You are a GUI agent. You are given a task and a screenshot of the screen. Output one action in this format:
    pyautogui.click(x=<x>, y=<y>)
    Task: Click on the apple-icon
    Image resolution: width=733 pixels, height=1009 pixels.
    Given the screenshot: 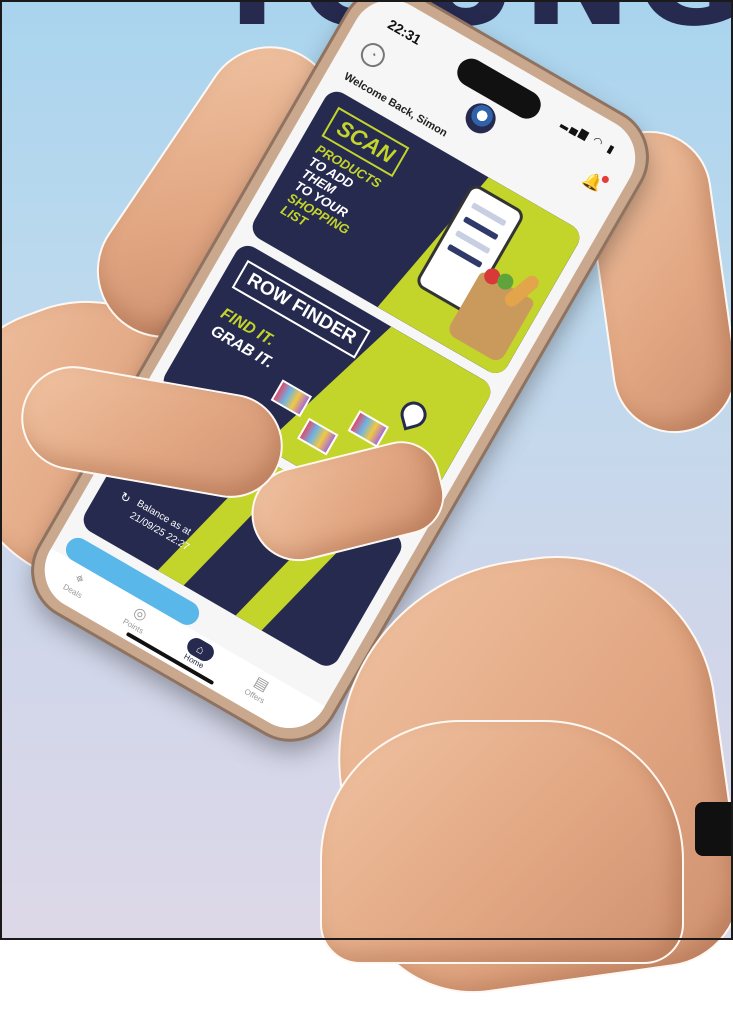 What is the action you would take?
    pyautogui.click(x=714, y=829)
    